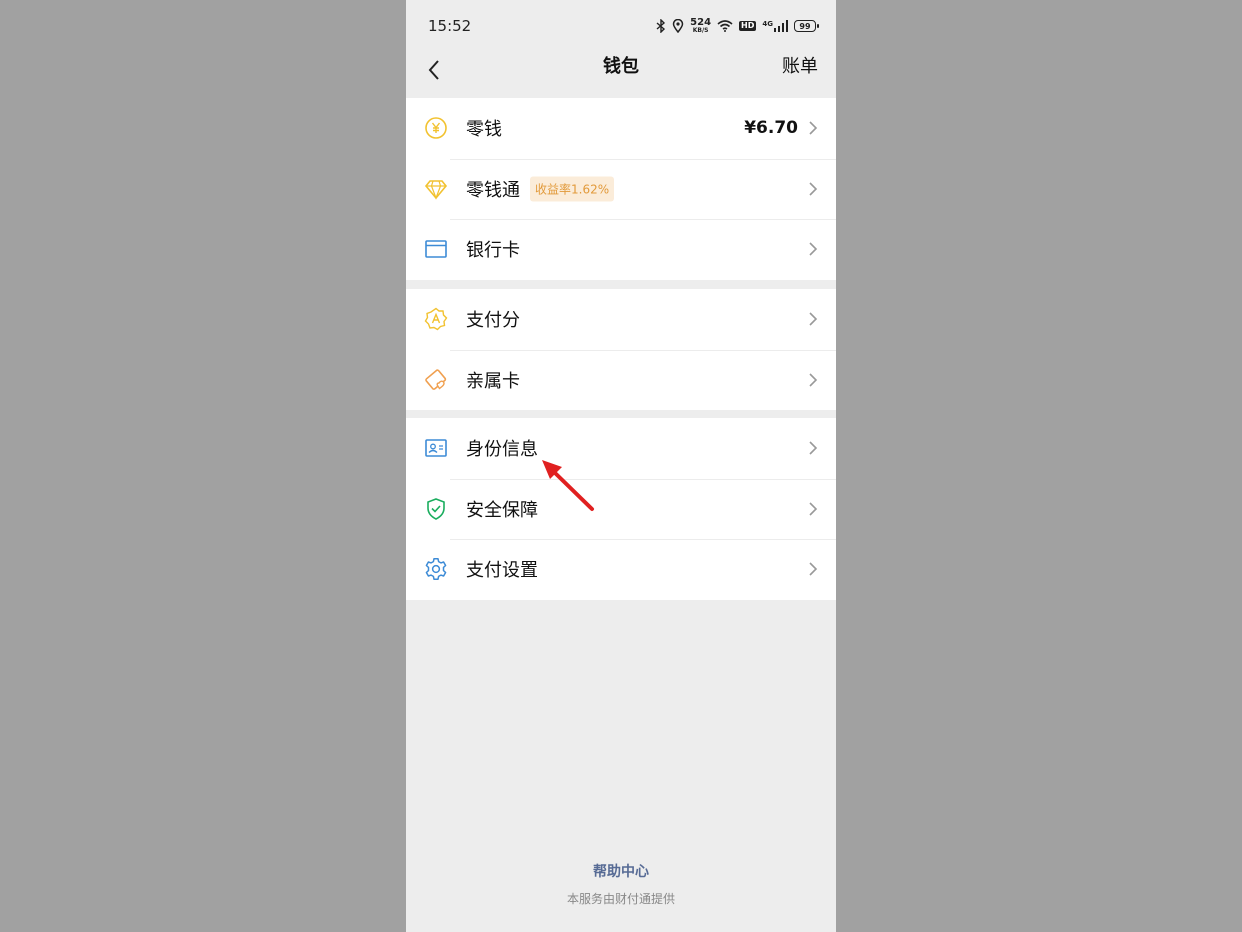  What do you see at coordinates (493, 190) in the screenshot?
I see `row-label: 零钱通` at bounding box center [493, 190].